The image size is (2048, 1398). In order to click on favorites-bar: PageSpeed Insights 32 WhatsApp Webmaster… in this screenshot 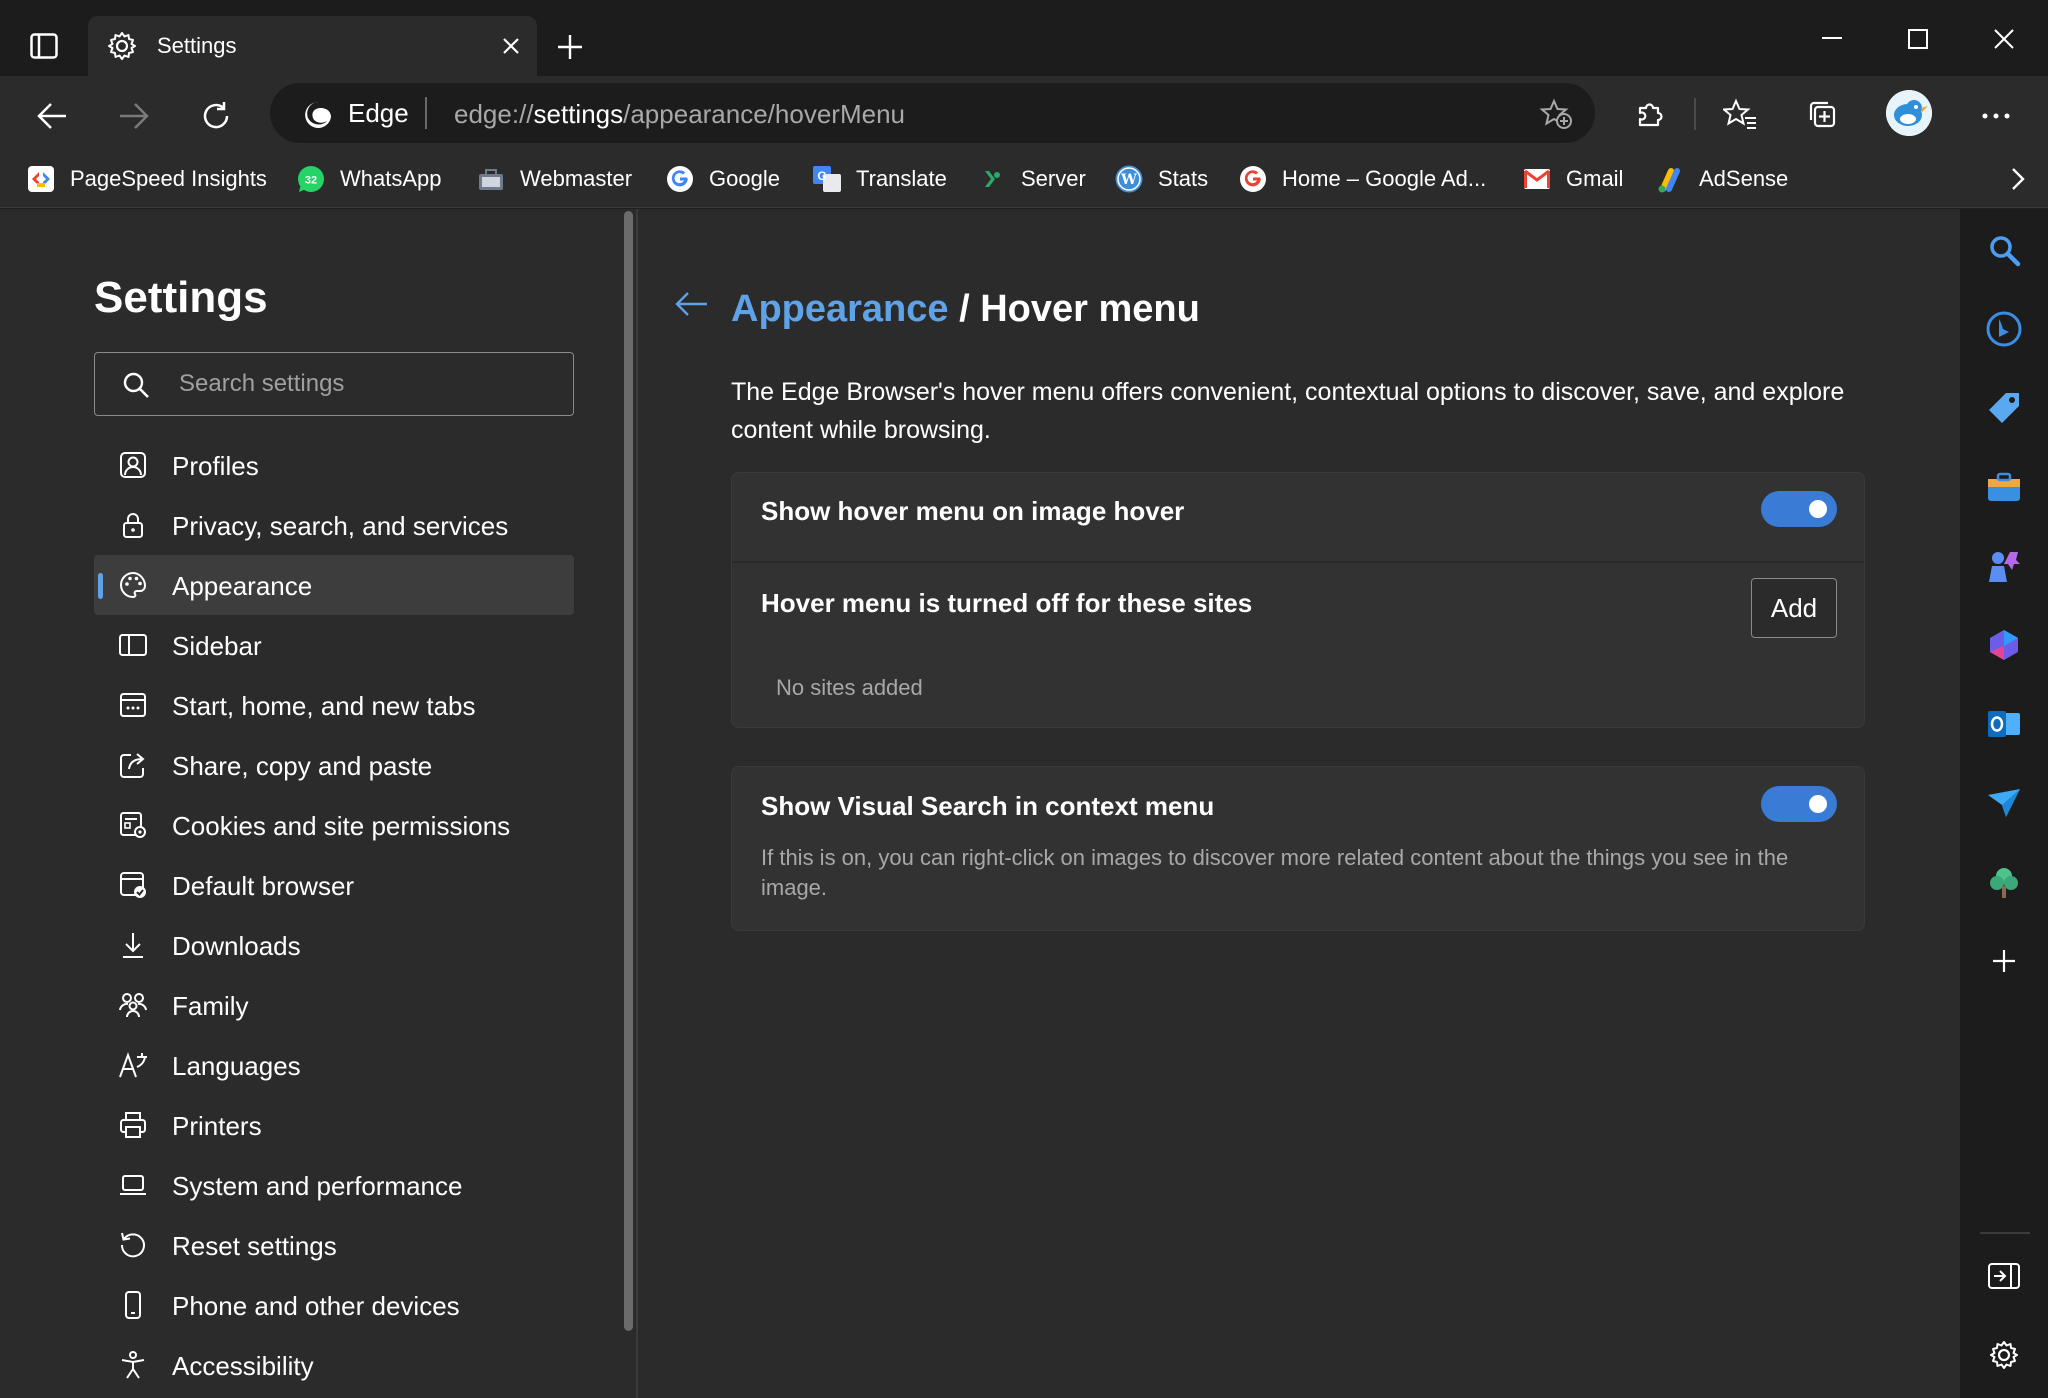, I will do `click(1024, 180)`.